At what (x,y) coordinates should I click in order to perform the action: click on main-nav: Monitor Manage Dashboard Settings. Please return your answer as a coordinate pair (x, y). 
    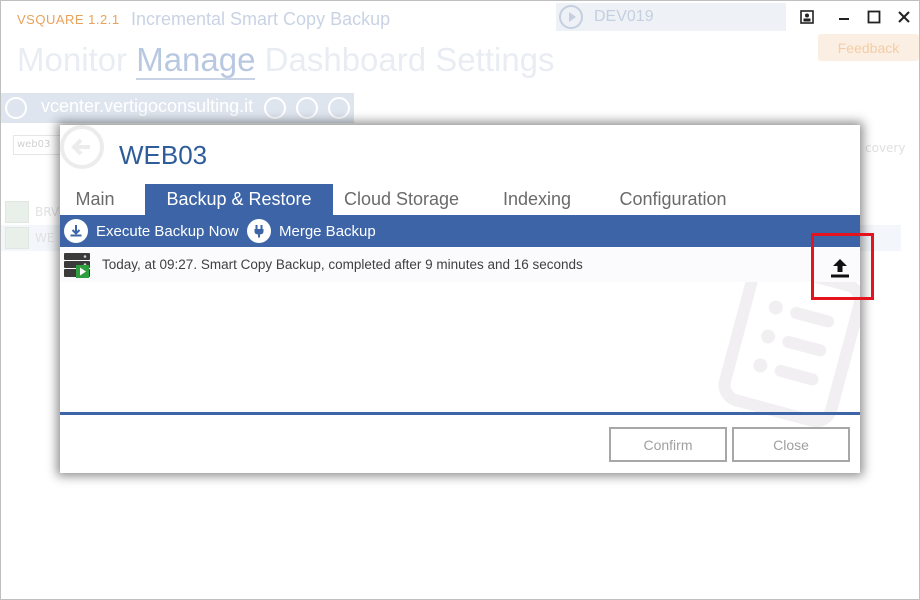
    Looking at the image, I should click on (286, 61).